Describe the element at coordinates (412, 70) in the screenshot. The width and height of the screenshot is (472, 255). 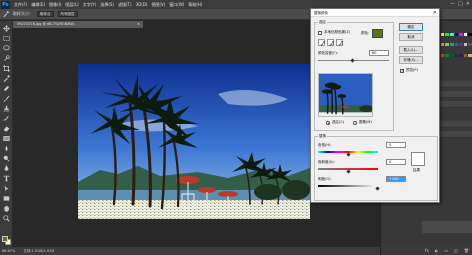
I see `preview-label: 预览(P)` at that location.